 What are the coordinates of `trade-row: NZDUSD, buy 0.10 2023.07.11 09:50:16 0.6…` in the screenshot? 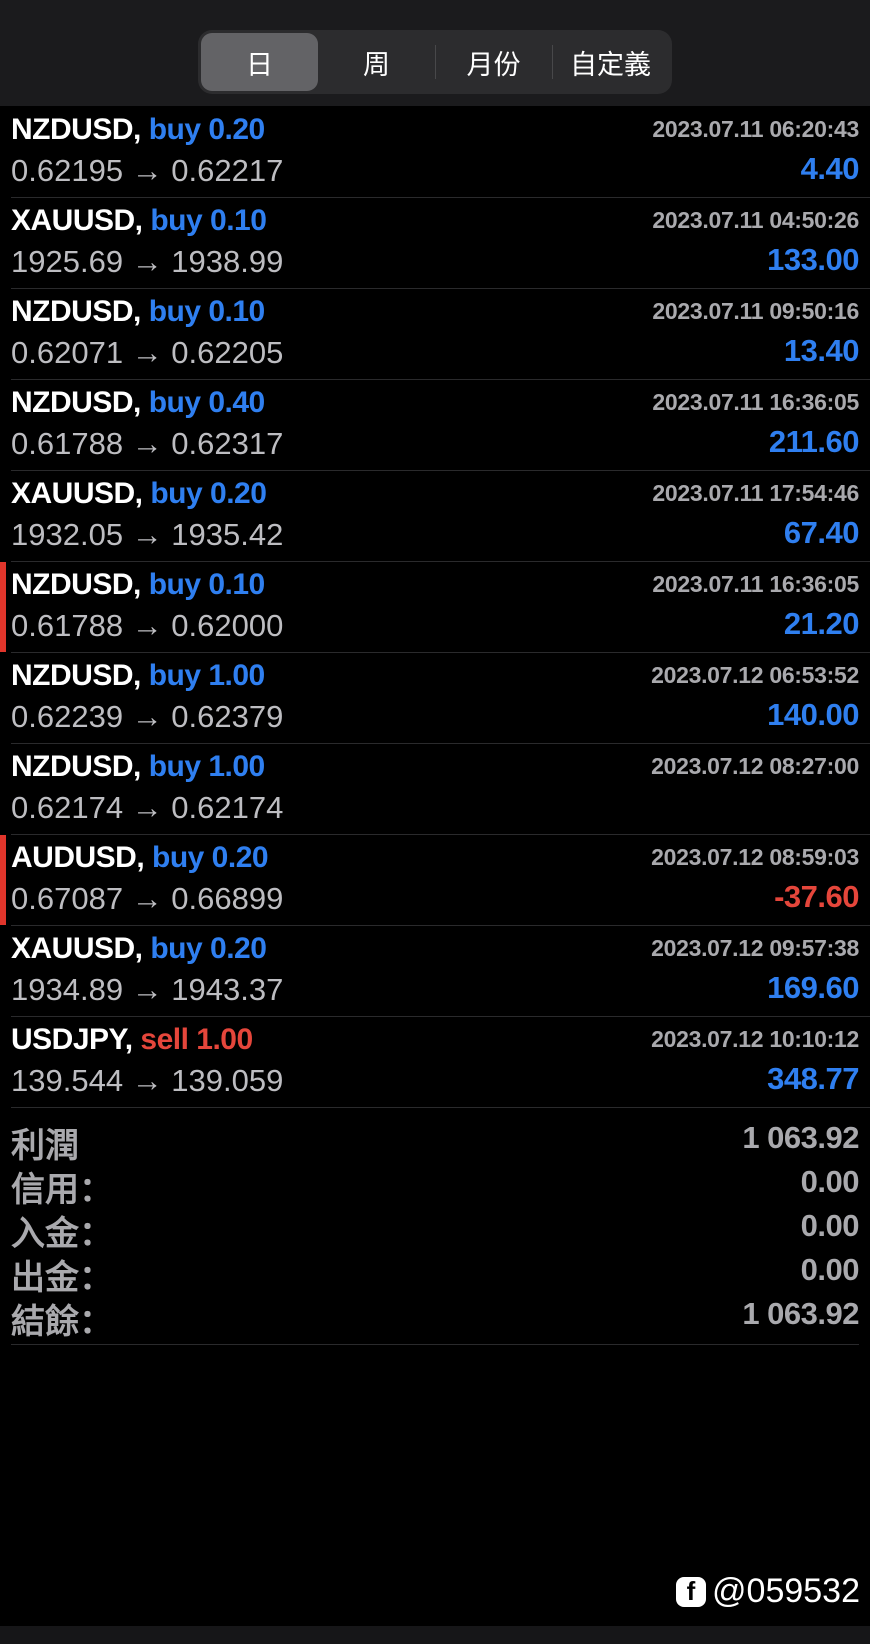 It's located at (440, 334).